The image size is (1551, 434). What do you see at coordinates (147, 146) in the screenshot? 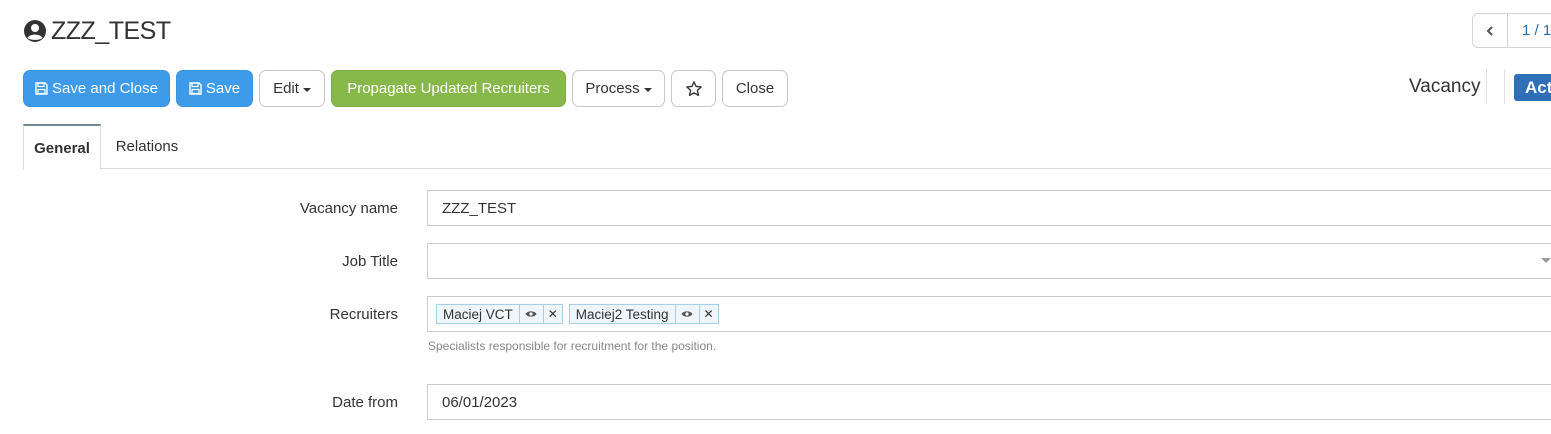
I see `tab-relations: Relations` at bounding box center [147, 146].